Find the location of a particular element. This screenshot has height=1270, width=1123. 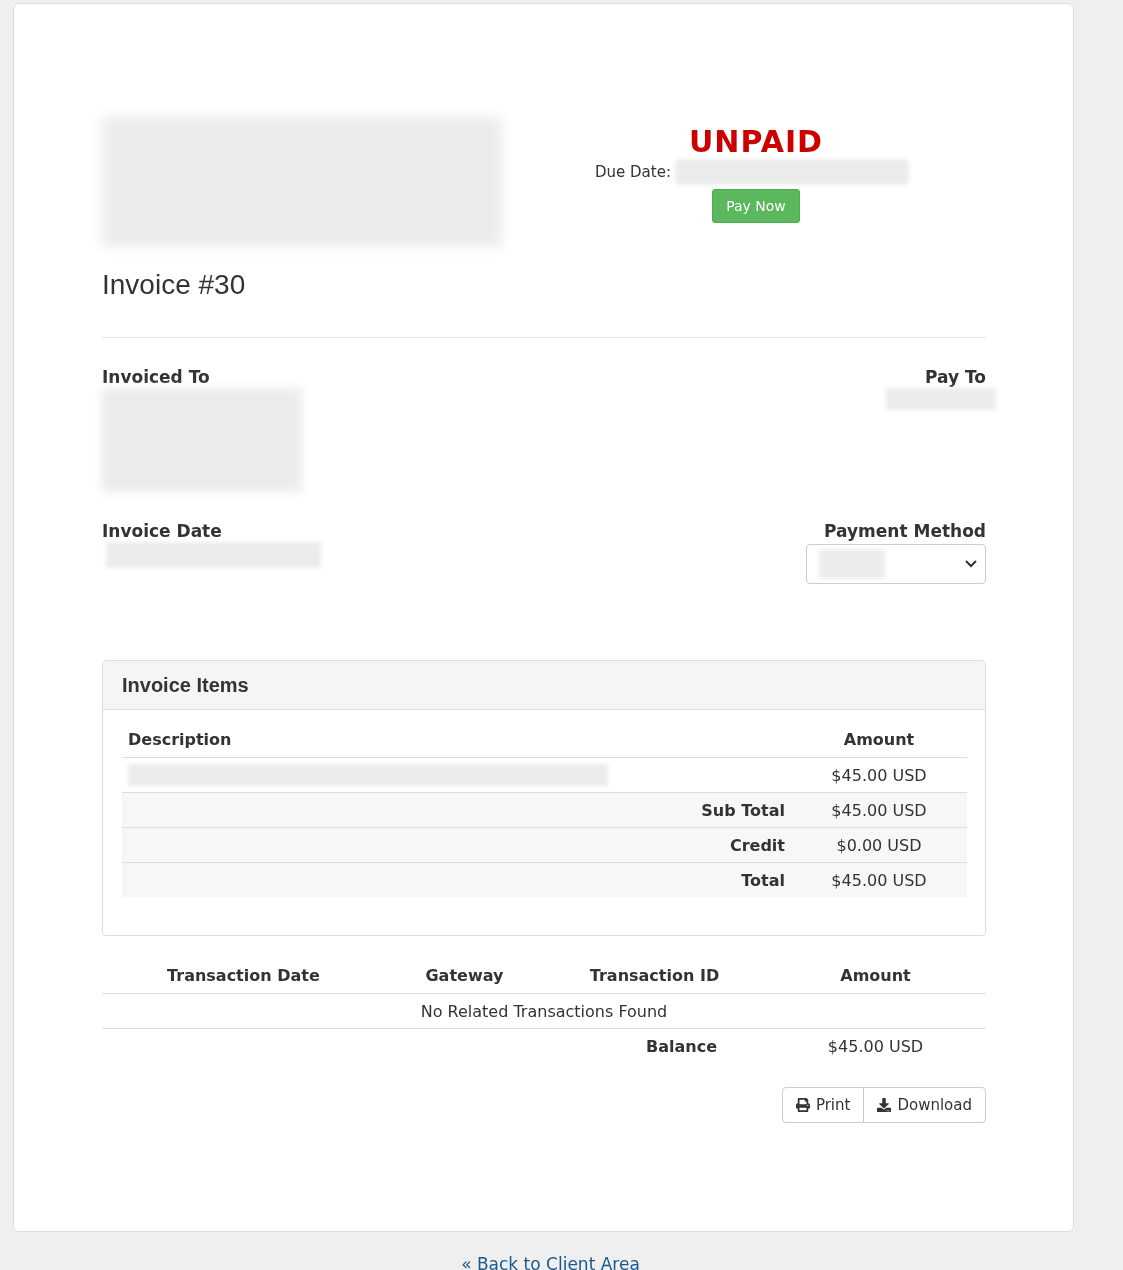

payment-method-select is located at coordinates (896, 564).